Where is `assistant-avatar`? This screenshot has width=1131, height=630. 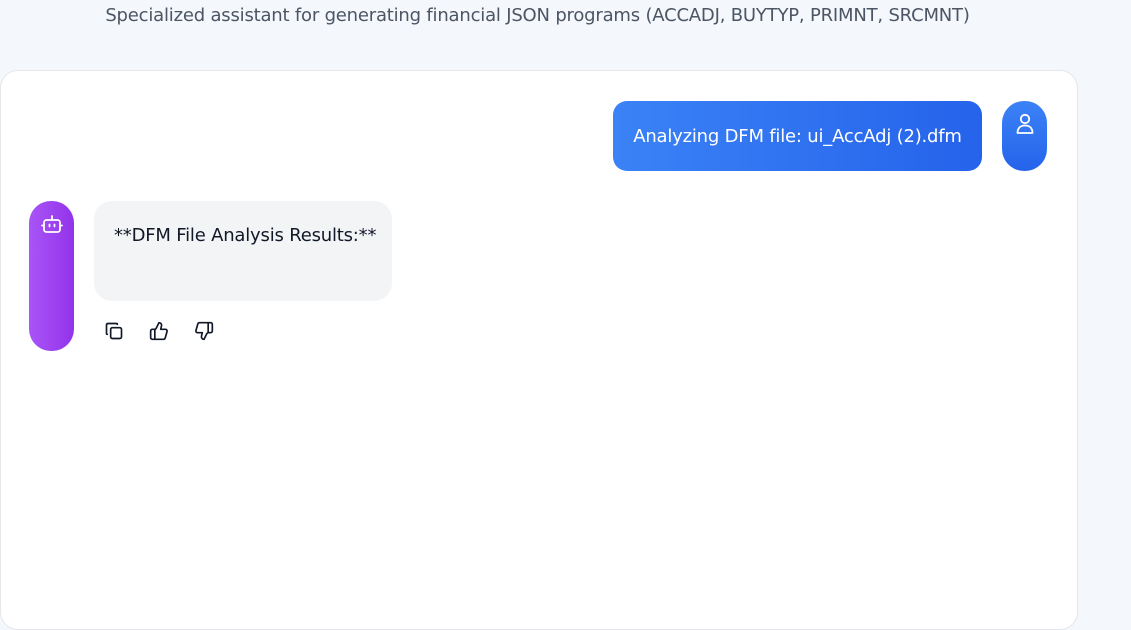 assistant-avatar is located at coordinates (51, 276).